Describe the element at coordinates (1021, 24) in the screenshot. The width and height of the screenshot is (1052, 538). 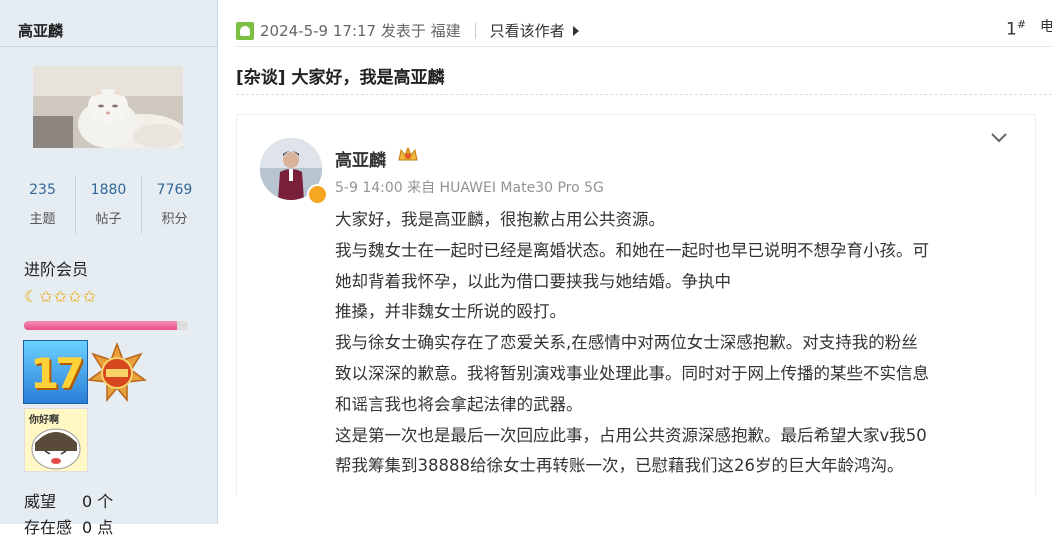
I see `floor-sup: #` at that location.